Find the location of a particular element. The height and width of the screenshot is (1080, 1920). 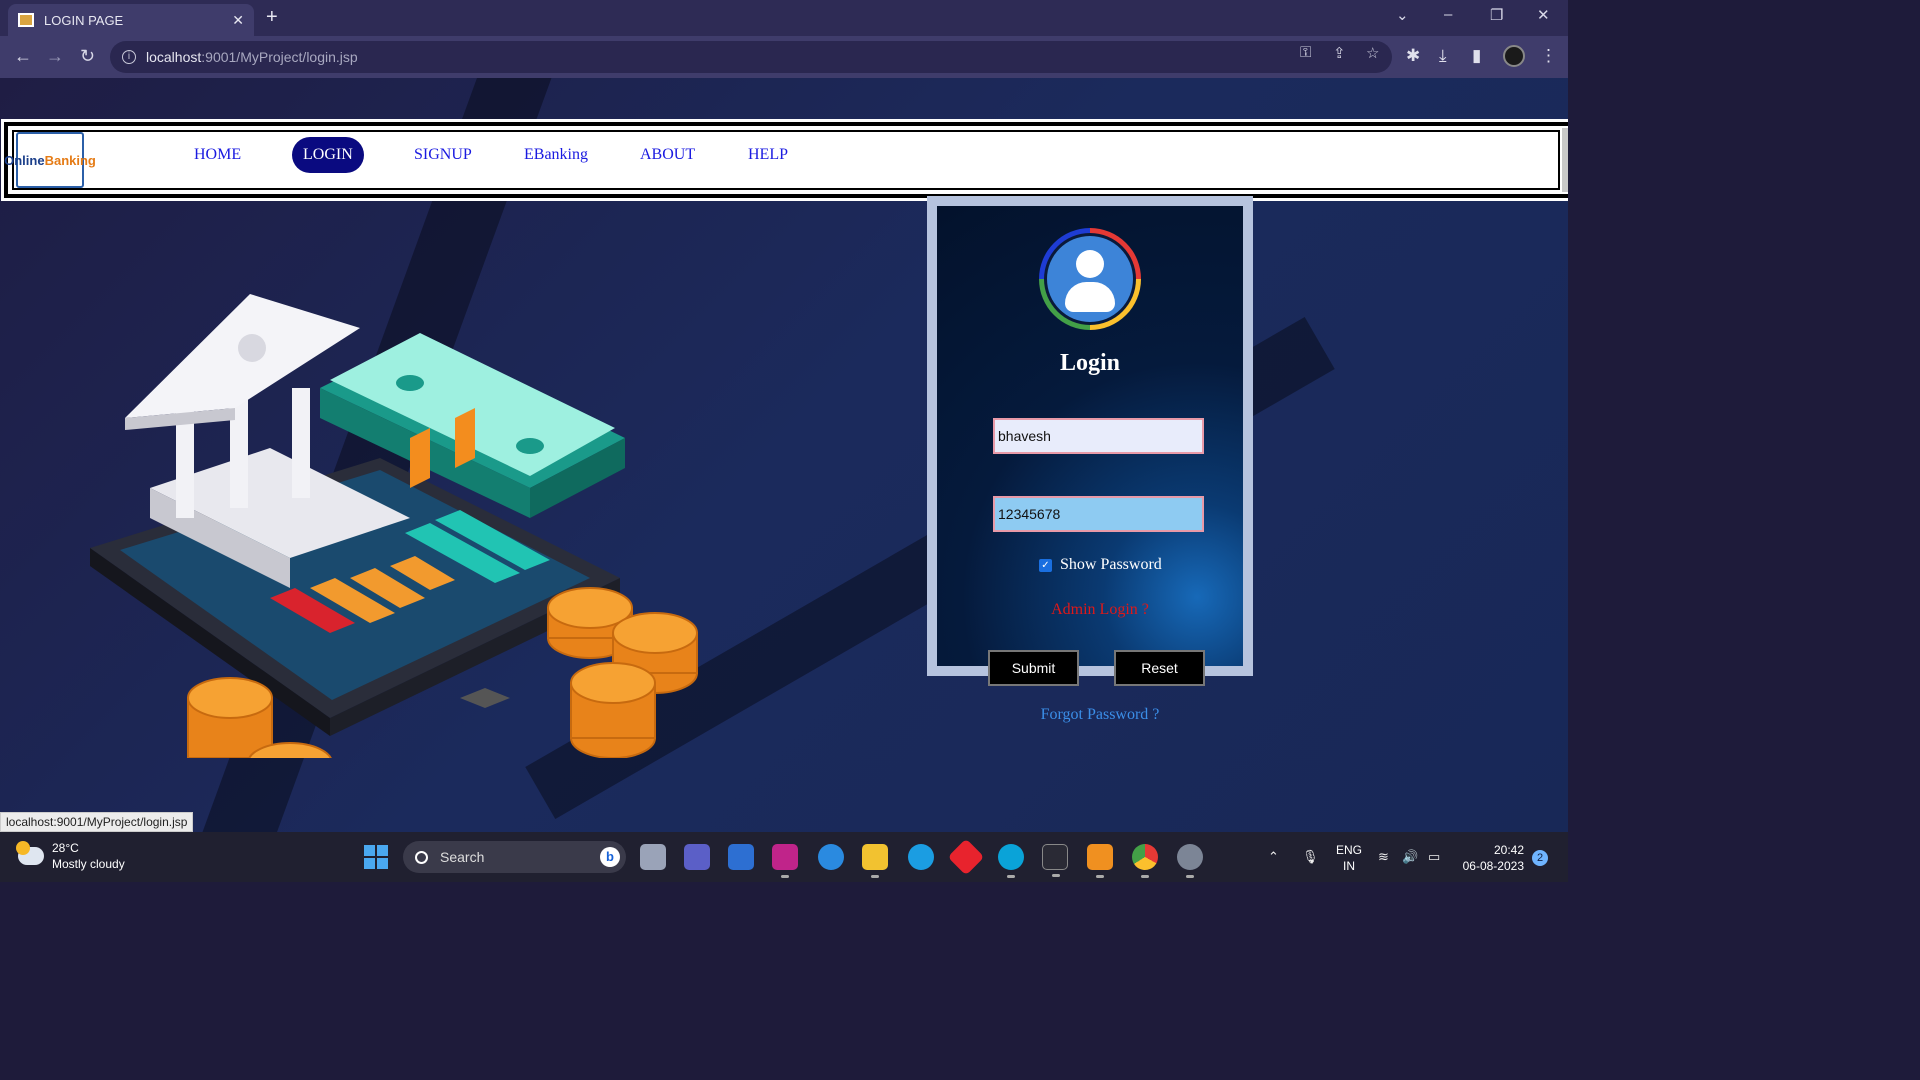

region-code: IN is located at coordinates (1349, 866).